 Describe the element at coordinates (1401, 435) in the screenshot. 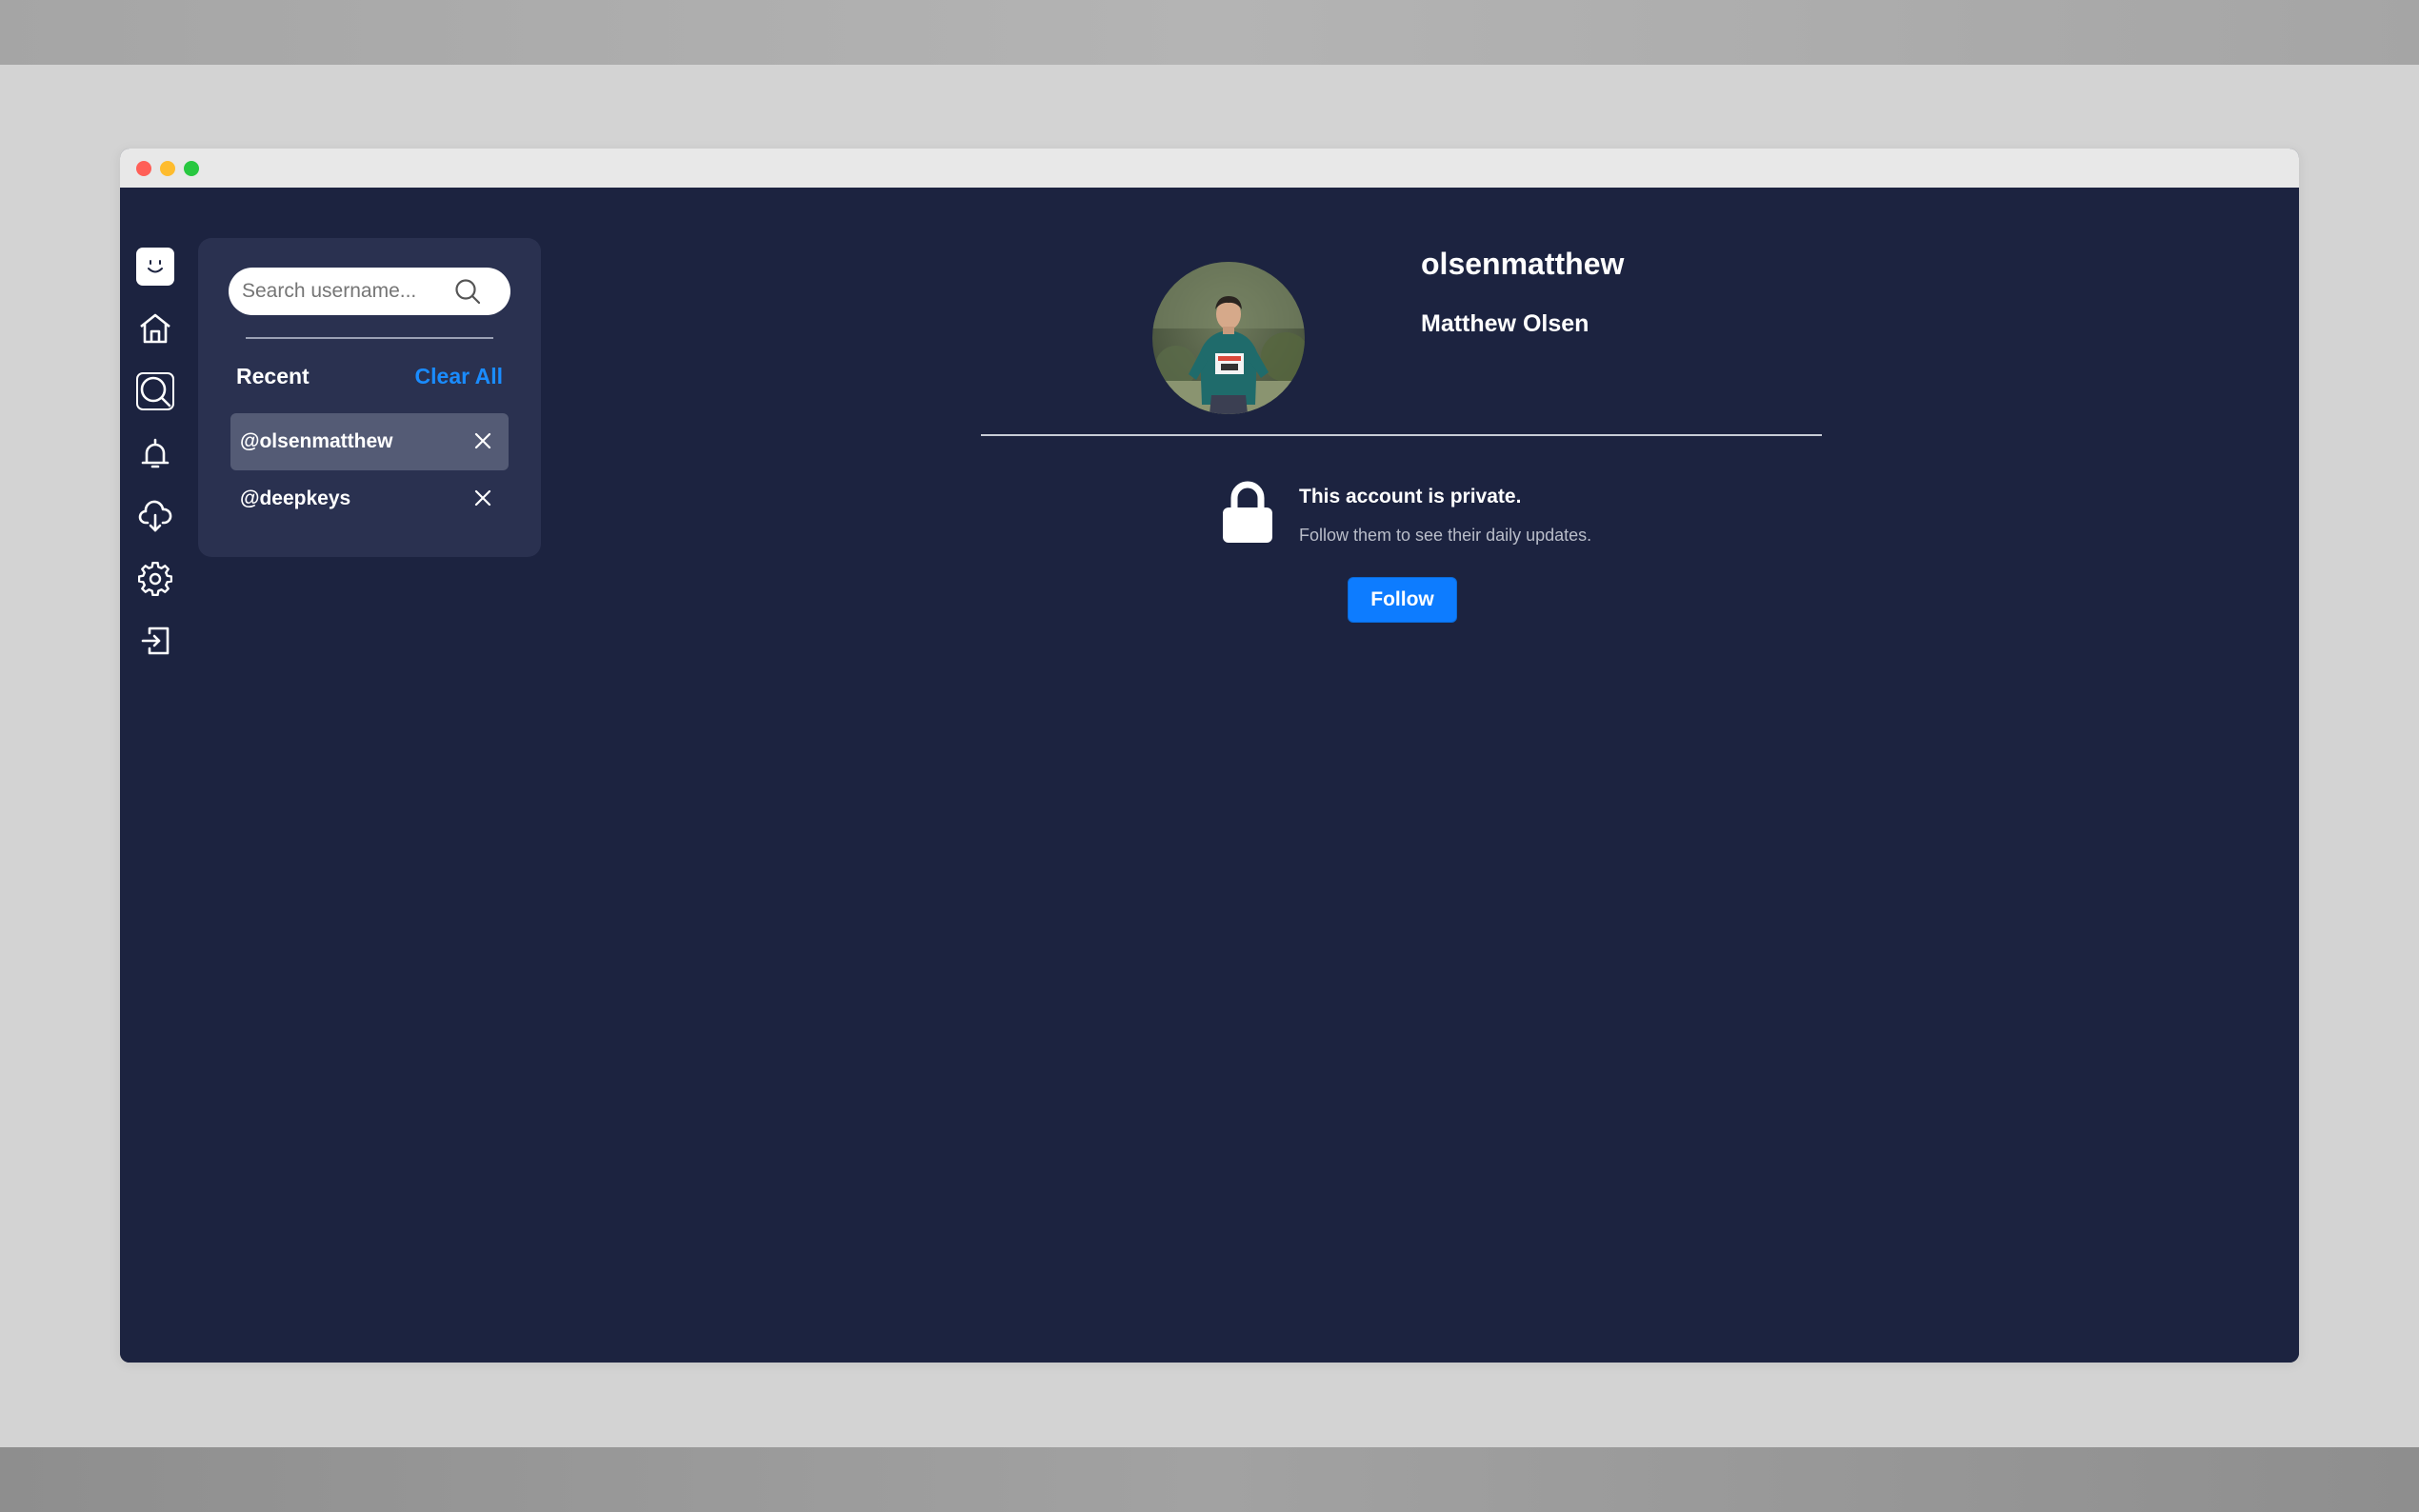

I see `profile-divider` at that location.